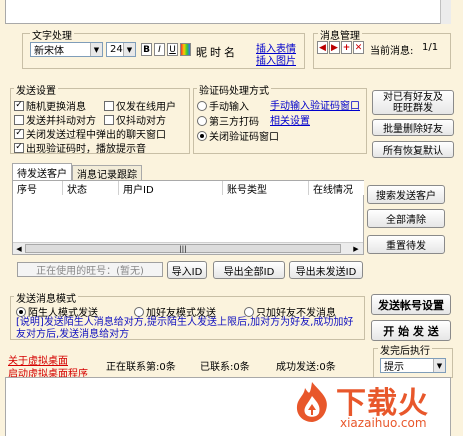 The width and height of the screenshot is (463, 436). Describe the element at coordinates (30, 322) in the screenshot. I see `description-prefix: [说明]` at that location.